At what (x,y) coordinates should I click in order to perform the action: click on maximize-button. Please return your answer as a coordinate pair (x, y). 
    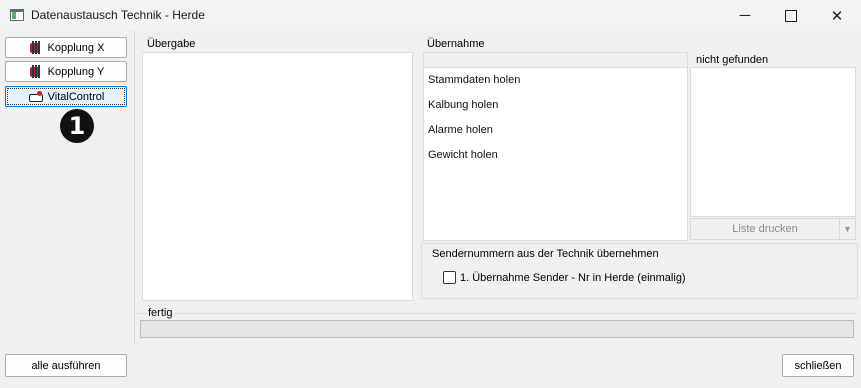
    Looking at the image, I should click on (791, 15).